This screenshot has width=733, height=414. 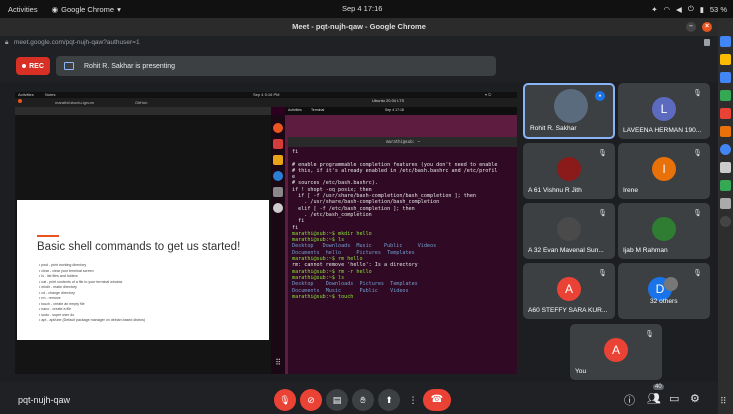 I want to click on participant-tile: A 32 Evan Mavenal Sun... 🎙︎, so click(x=569, y=231).